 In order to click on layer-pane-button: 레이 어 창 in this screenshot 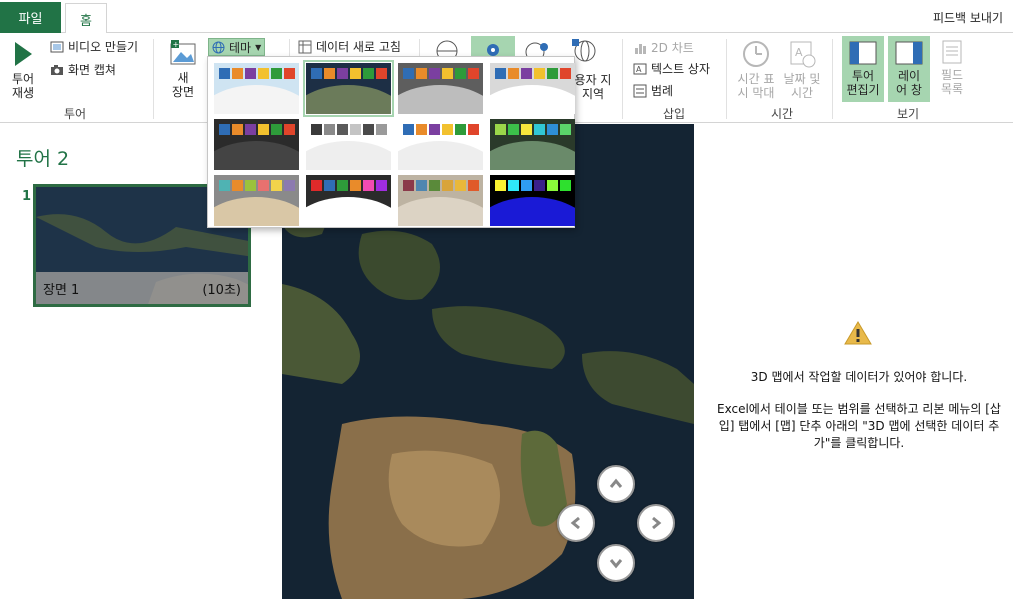, I will do `click(909, 69)`.